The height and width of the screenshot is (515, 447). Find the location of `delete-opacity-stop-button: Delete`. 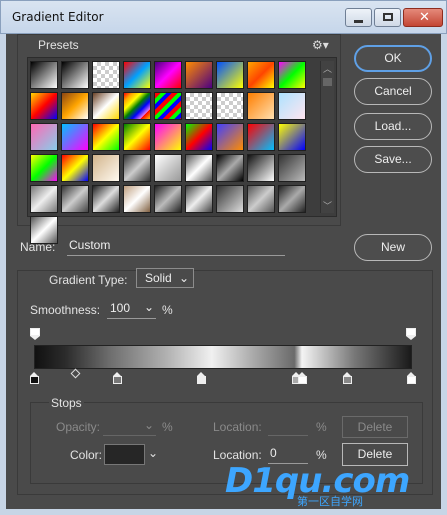

delete-opacity-stop-button: Delete is located at coordinates (375, 427).